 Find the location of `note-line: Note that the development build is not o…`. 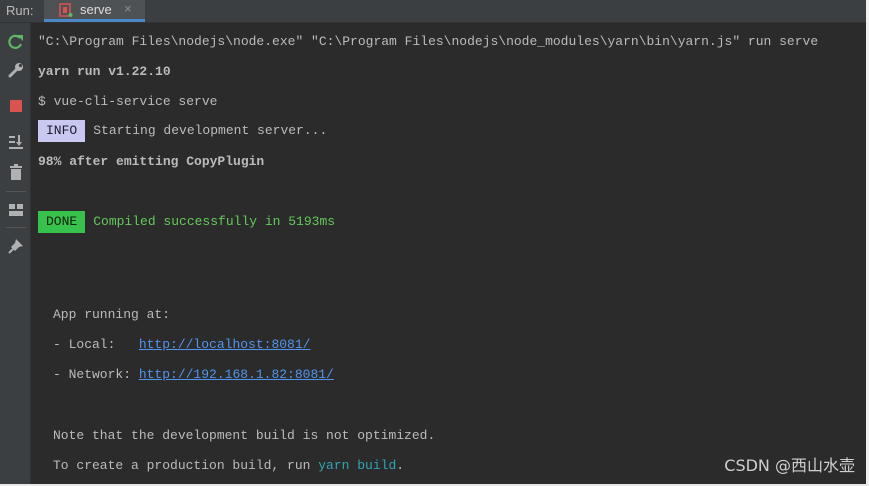

note-line: Note that the development build is not o… is located at coordinates (244, 435).